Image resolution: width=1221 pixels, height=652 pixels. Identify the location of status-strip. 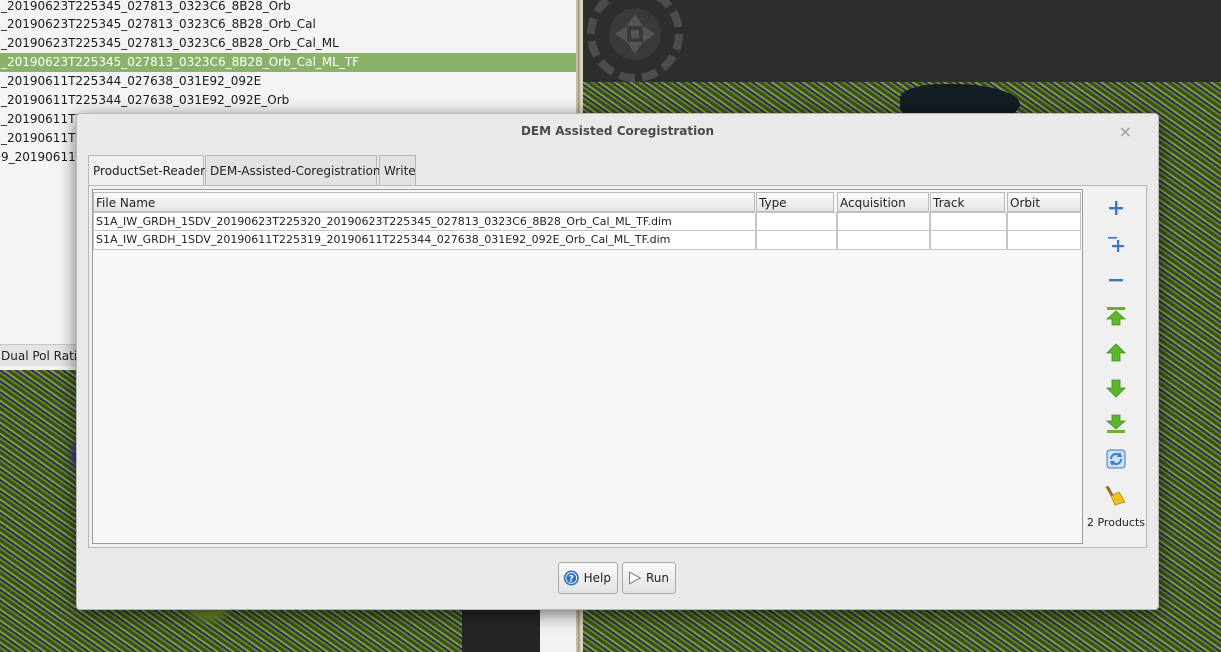
(501, 631).